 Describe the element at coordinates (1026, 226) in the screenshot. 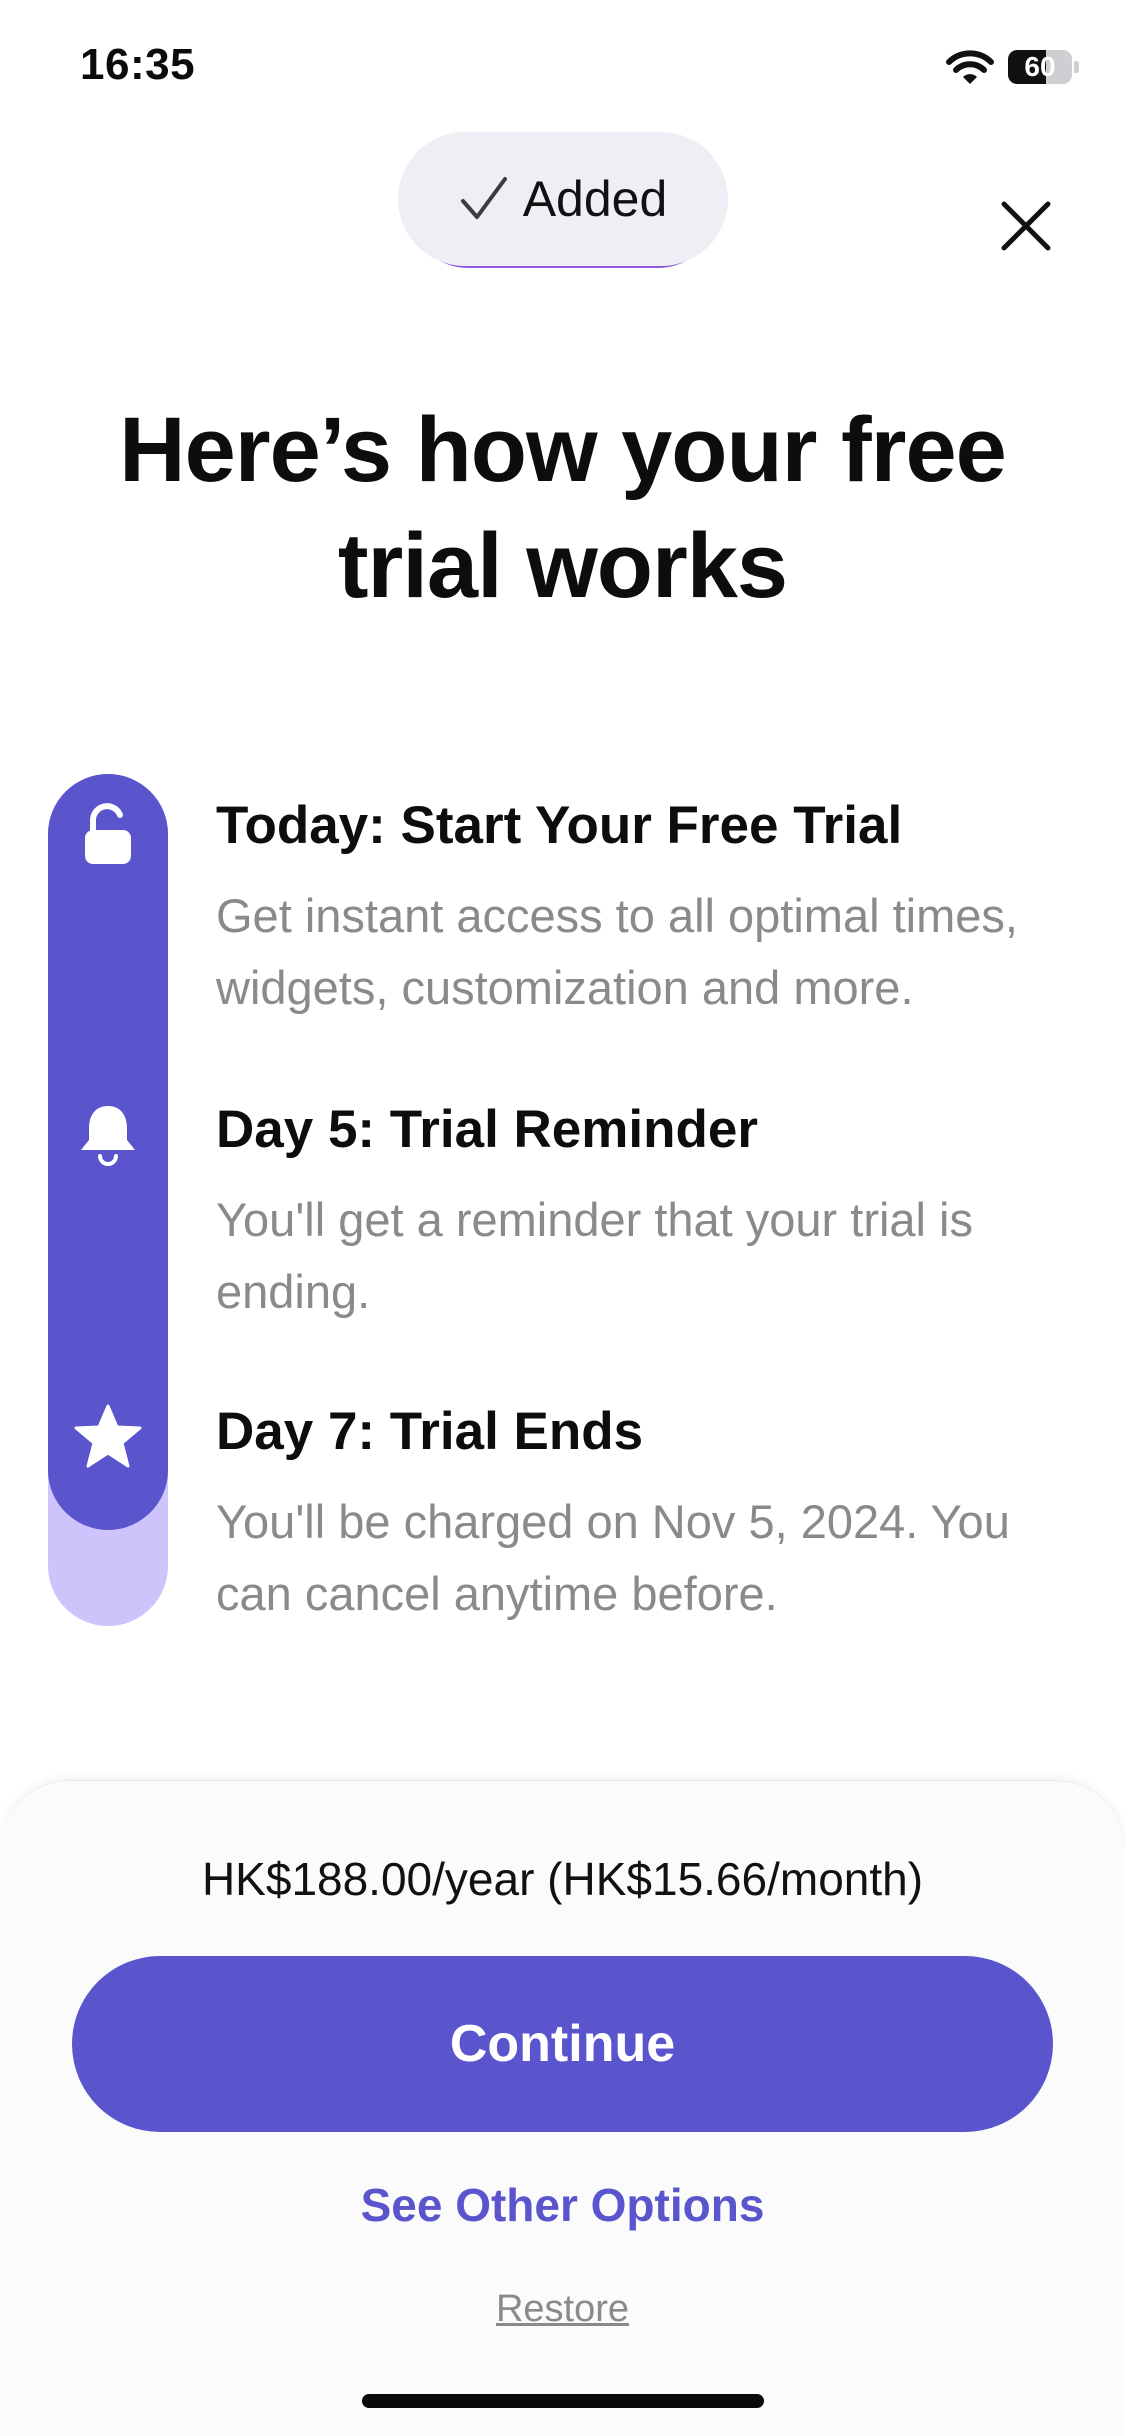

I see `close-icon` at that location.